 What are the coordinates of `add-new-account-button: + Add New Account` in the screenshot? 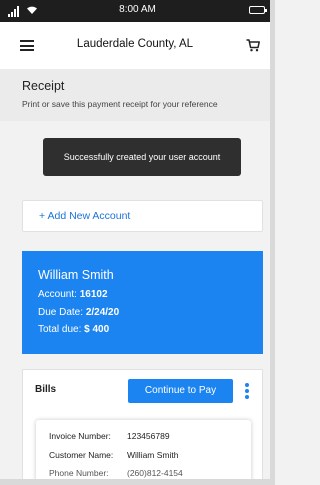 It's located at (142, 216).